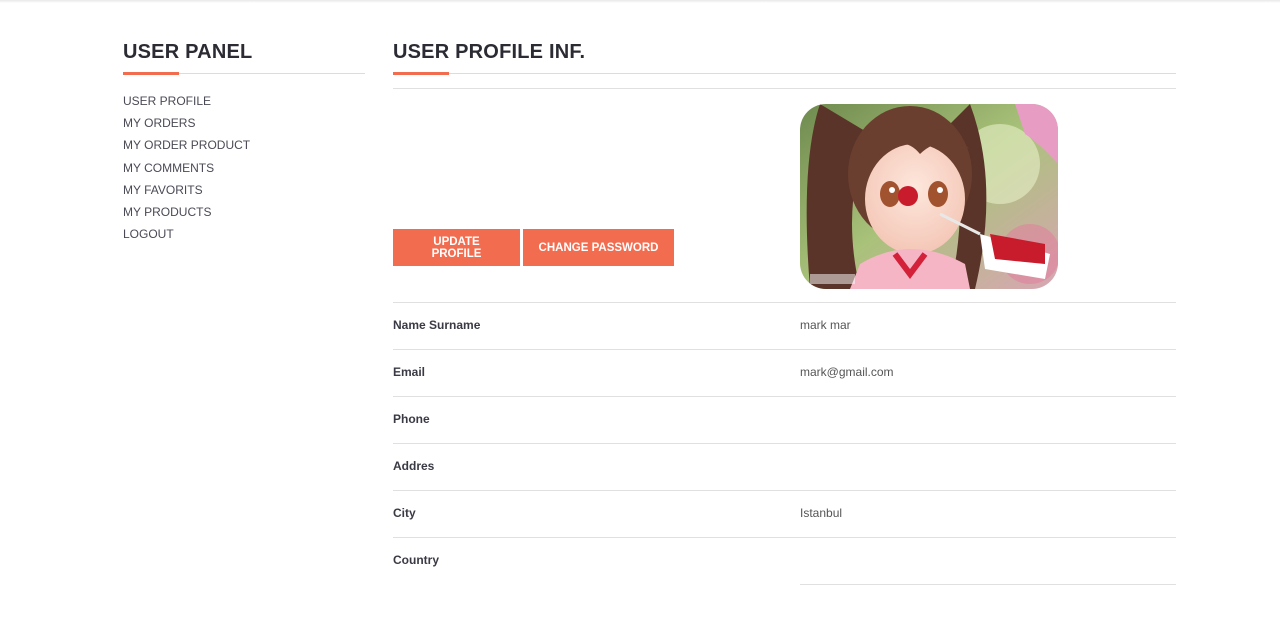 This screenshot has width=1280, height=618. I want to click on info-row-address: Addres, so click(784, 466).